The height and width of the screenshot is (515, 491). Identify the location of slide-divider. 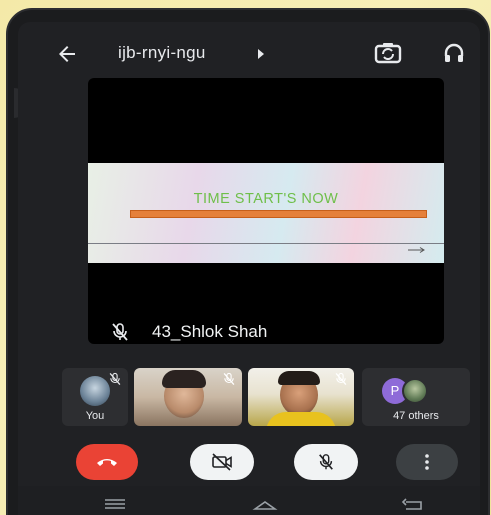
(266, 243).